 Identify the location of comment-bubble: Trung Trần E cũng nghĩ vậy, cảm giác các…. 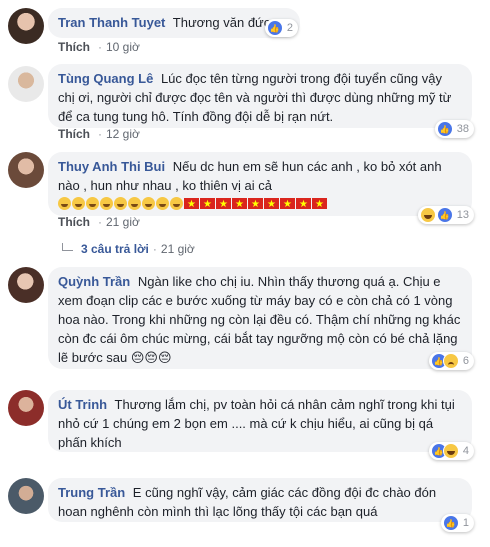
(260, 500).